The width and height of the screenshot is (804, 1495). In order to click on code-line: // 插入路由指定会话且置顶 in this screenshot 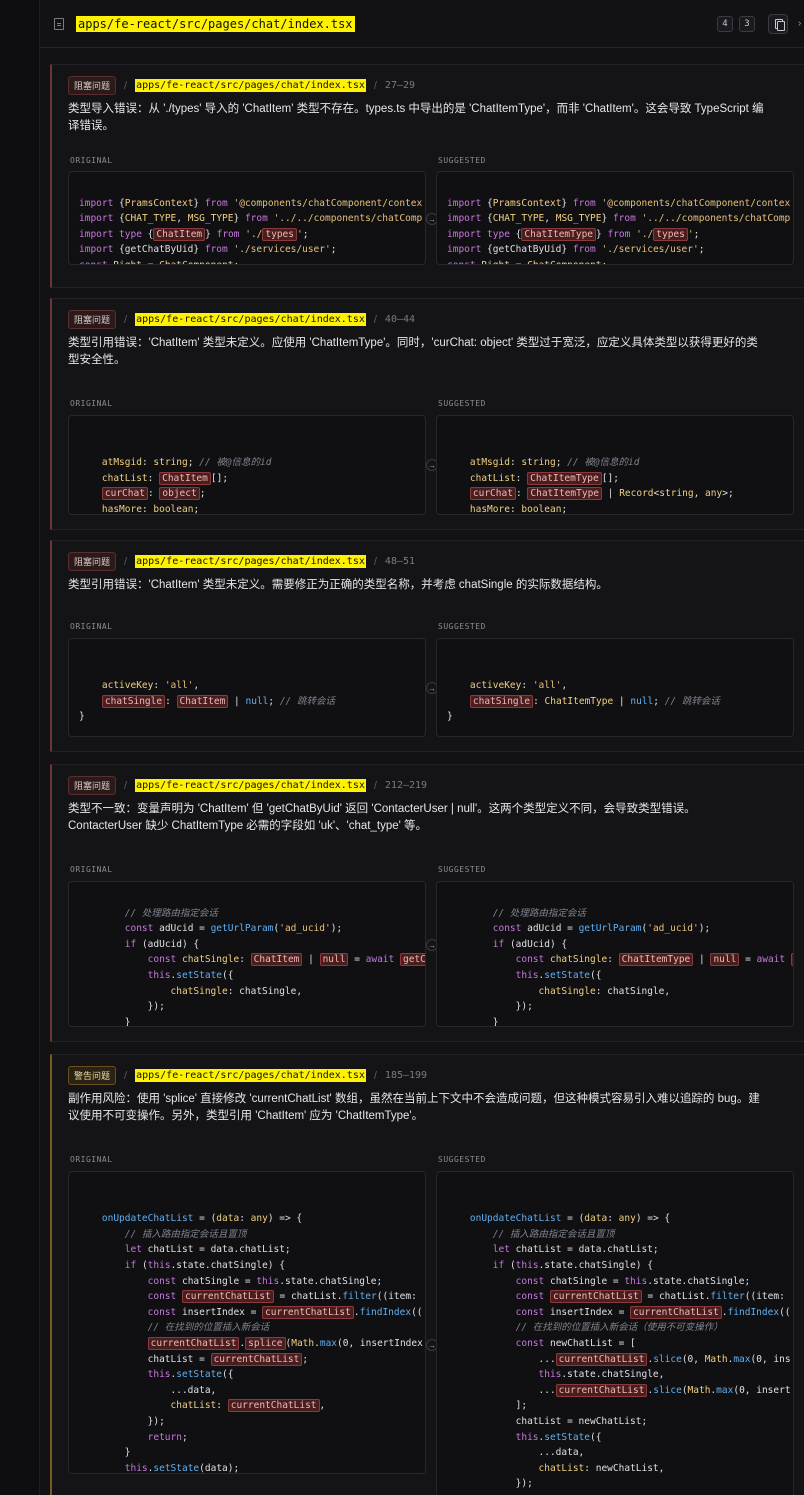, I will do `click(553, 1234)`.